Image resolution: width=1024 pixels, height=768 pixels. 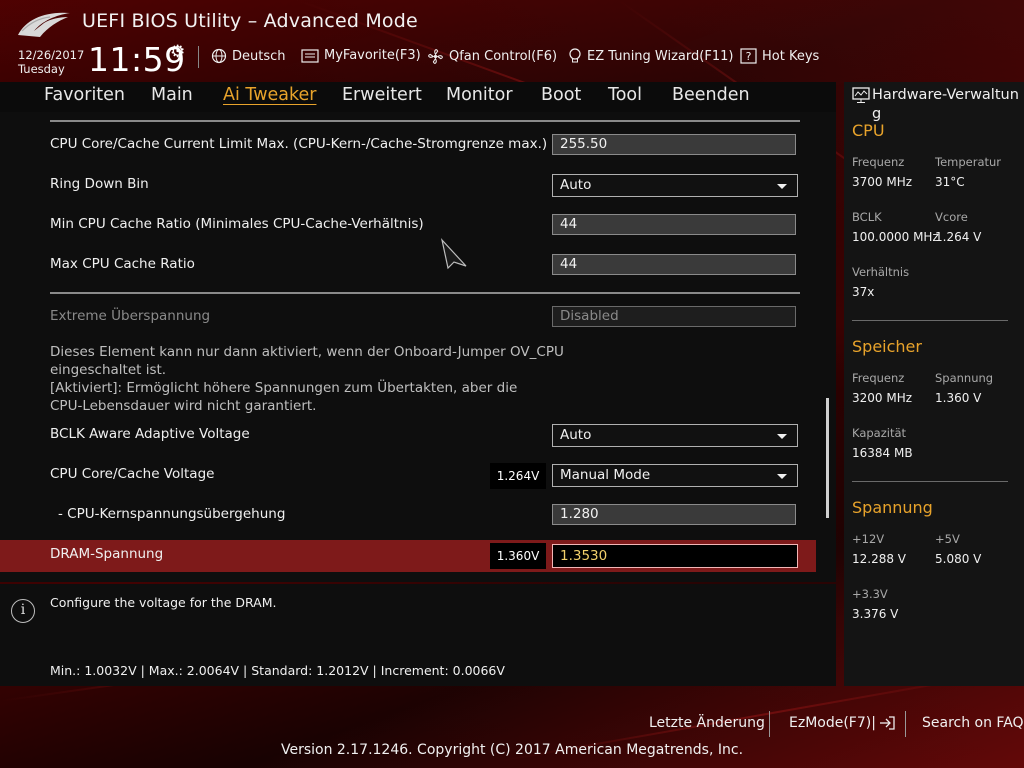 I want to click on tab-beenden: Beenden, so click(x=711, y=95).